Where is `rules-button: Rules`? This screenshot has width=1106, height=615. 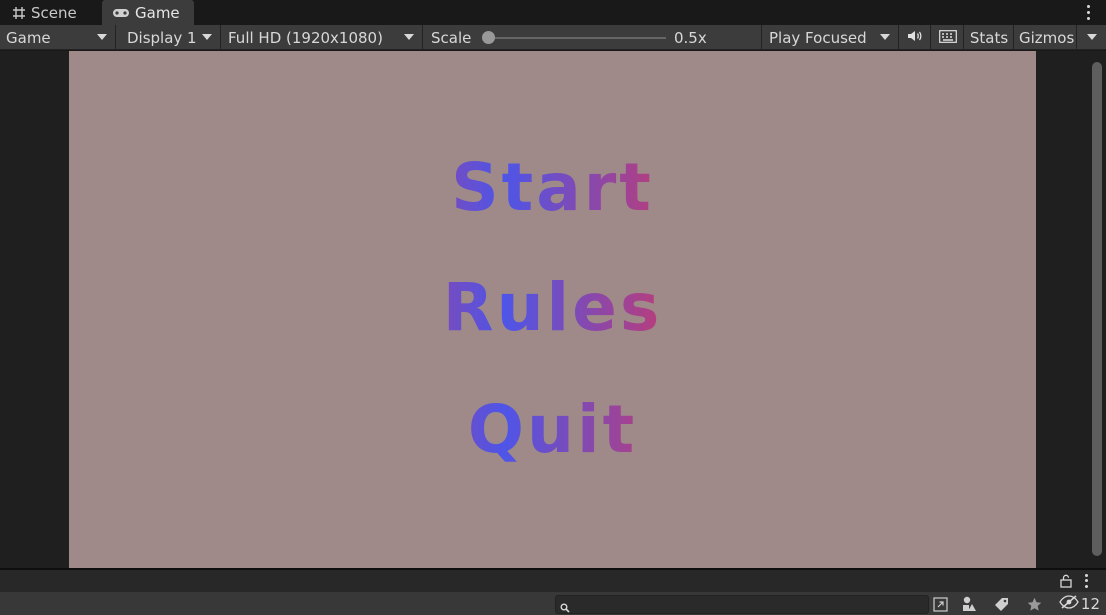 rules-button: Rules is located at coordinates (552, 308).